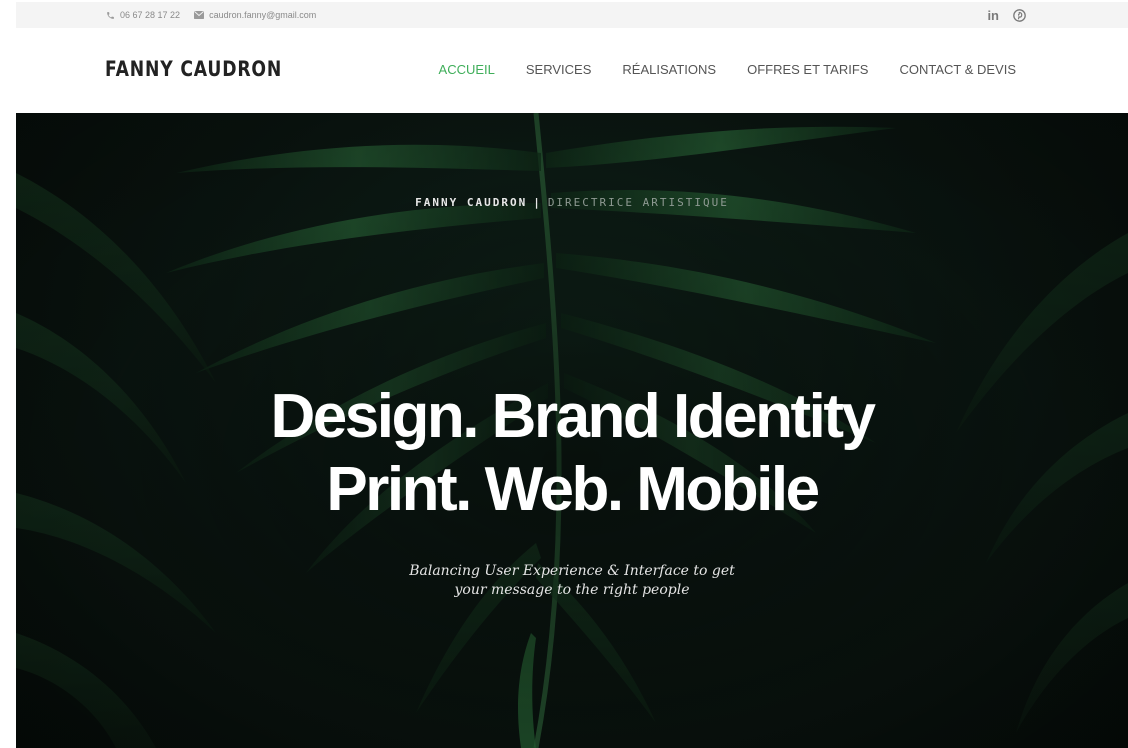  Describe the element at coordinates (572, 589) in the screenshot. I see `tagline-line-2: your message to the right people` at that location.